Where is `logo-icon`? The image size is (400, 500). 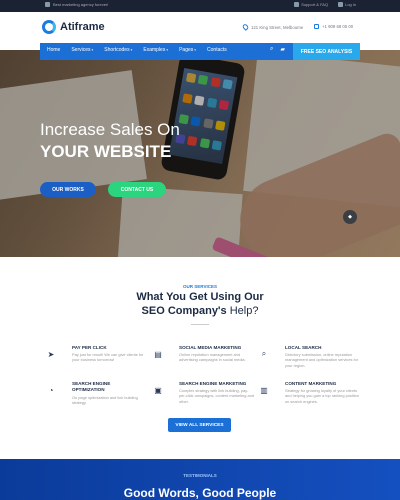 logo-icon is located at coordinates (49, 27).